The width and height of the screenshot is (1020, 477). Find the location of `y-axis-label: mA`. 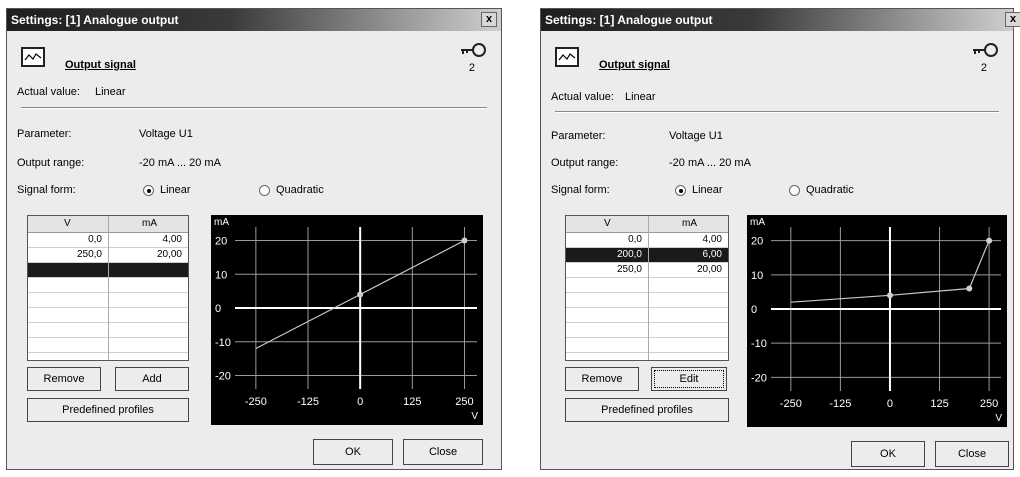

y-axis-label: mA is located at coordinates (757, 222).